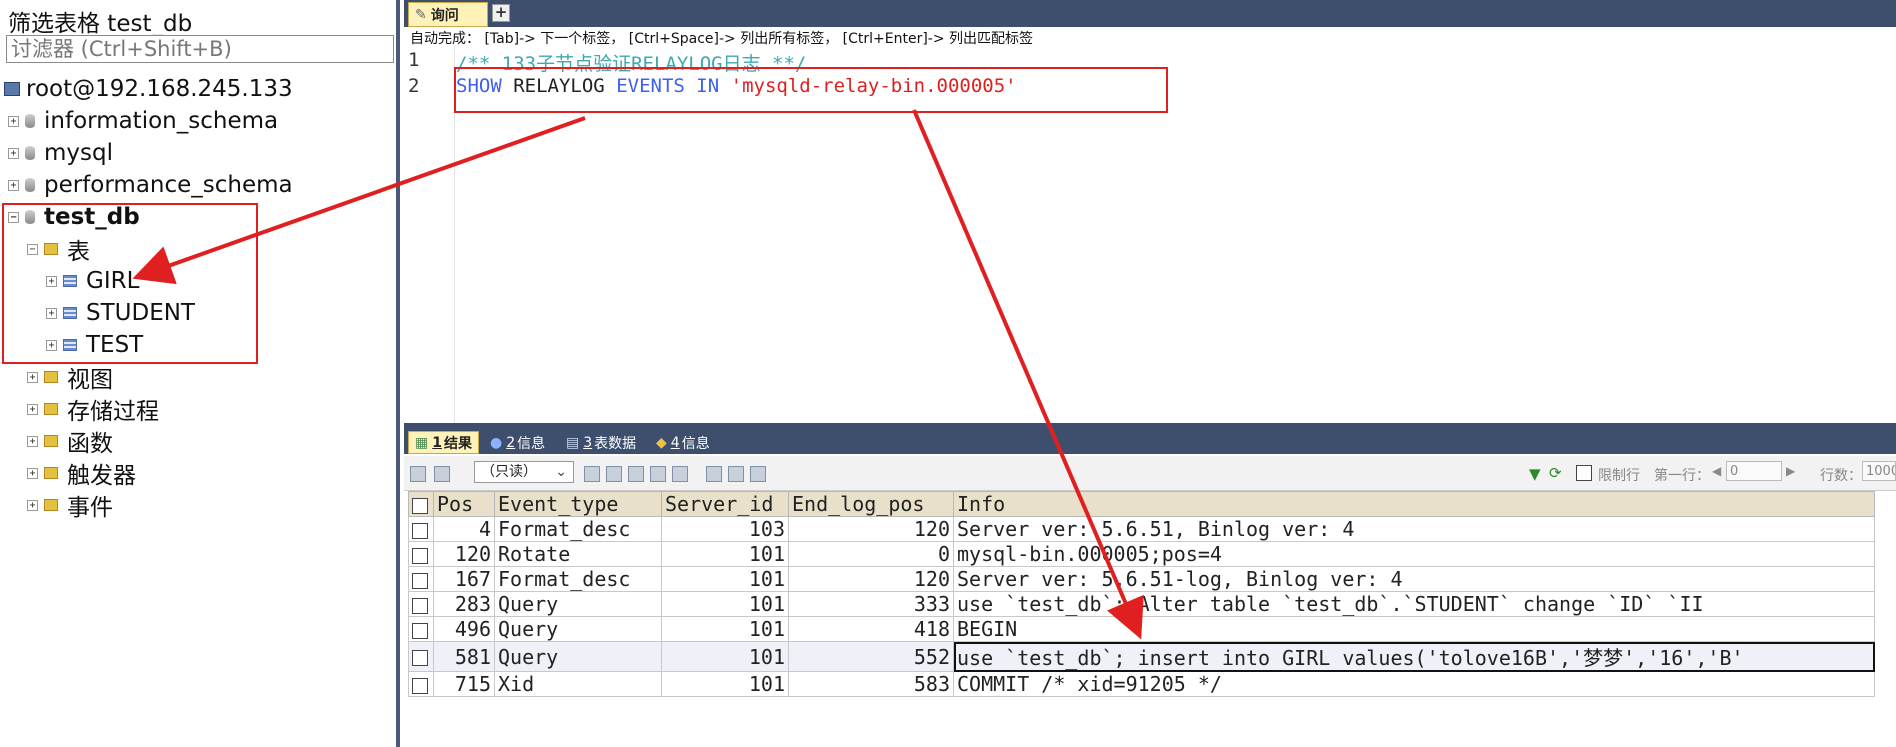 The height and width of the screenshot is (747, 1896). What do you see at coordinates (93, 409) in the screenshot?
I see `tree-folder-procedures: + 存储过程` at bounding box center [93, 409].